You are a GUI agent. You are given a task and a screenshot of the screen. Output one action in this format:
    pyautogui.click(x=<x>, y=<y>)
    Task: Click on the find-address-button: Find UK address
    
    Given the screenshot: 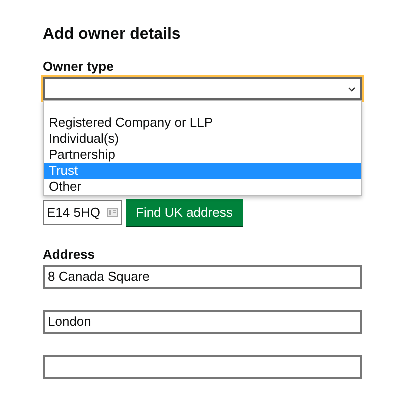 What is the action you would take?
    pyautogui.click(x=184, y=212)
    